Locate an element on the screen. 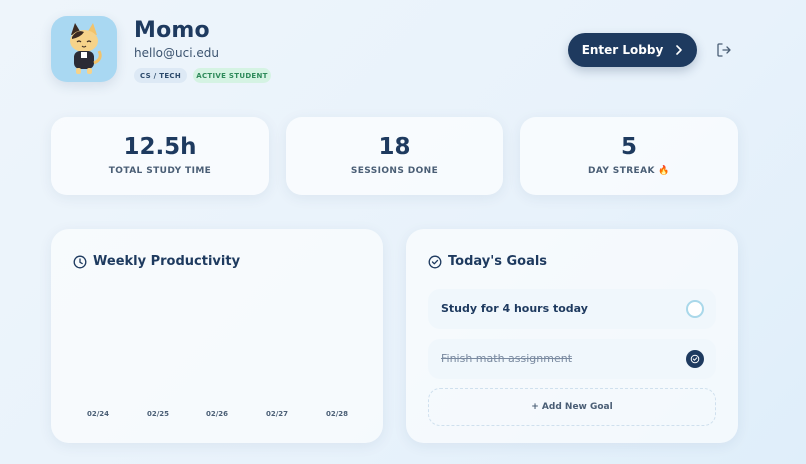 The width and height of the screenshot is (806, 464). chevron-right-icon is located at coordinates (679, 50).